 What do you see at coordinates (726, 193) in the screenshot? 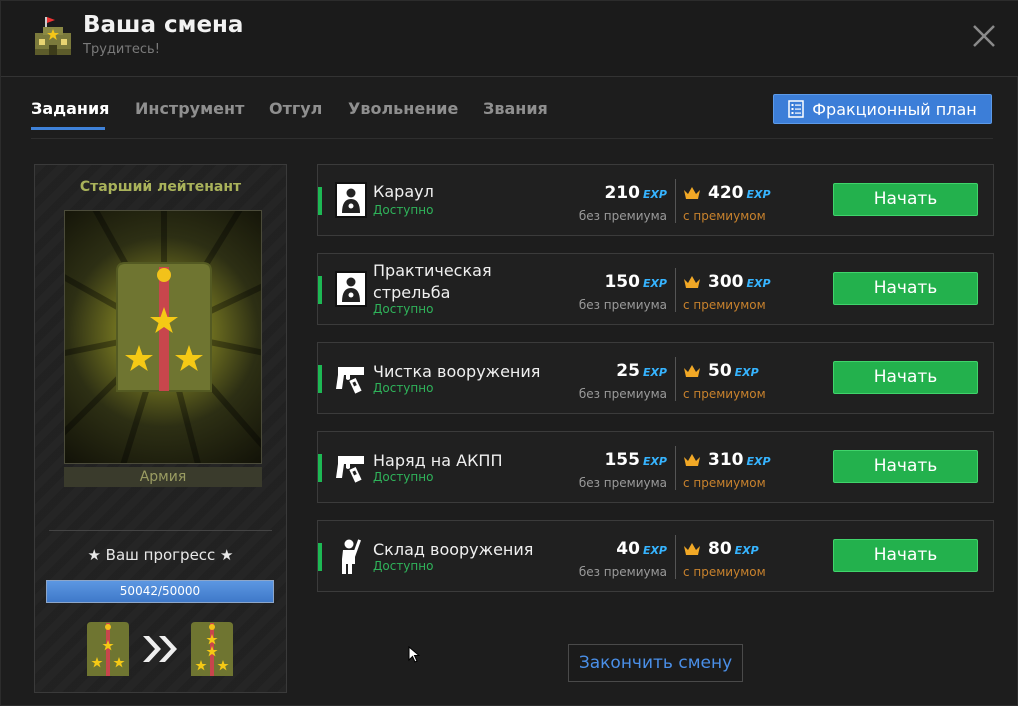
I see `exp-premium-value: 420` at bounding box center [726, 193].